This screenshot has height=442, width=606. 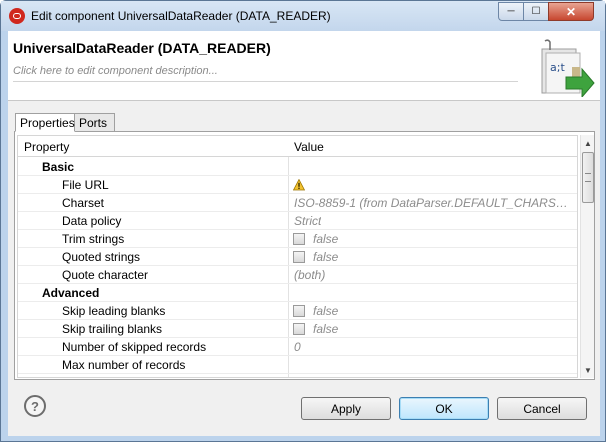 What do you see at coordinates (571, 11) in the screenshot?
I see `close-button: ✕` at bounding box center [571, 11].